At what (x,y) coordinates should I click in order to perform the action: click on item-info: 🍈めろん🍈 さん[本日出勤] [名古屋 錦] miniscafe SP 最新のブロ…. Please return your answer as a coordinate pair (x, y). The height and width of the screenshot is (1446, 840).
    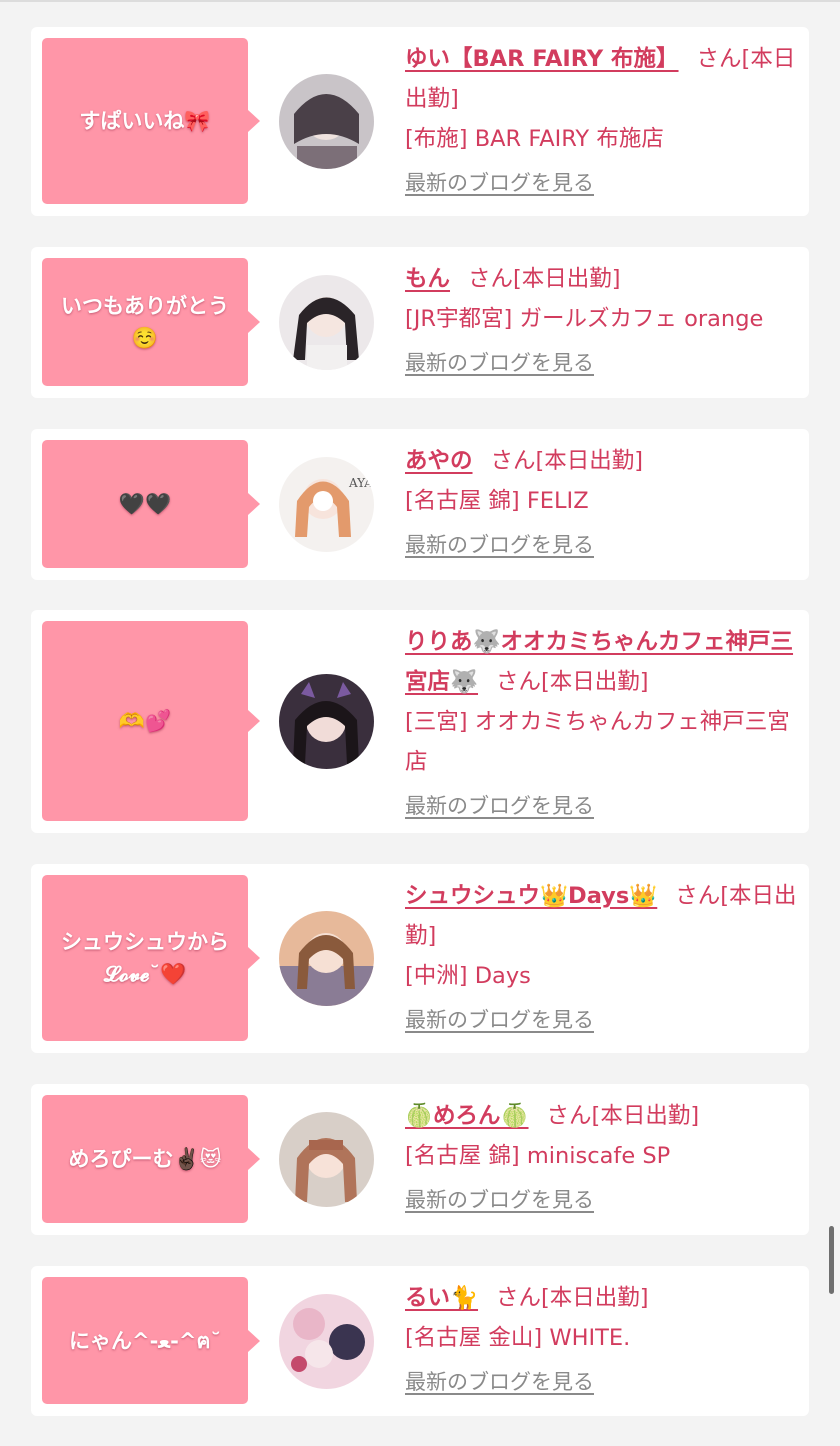
    Looking at the image, I should click on (603, 1158).